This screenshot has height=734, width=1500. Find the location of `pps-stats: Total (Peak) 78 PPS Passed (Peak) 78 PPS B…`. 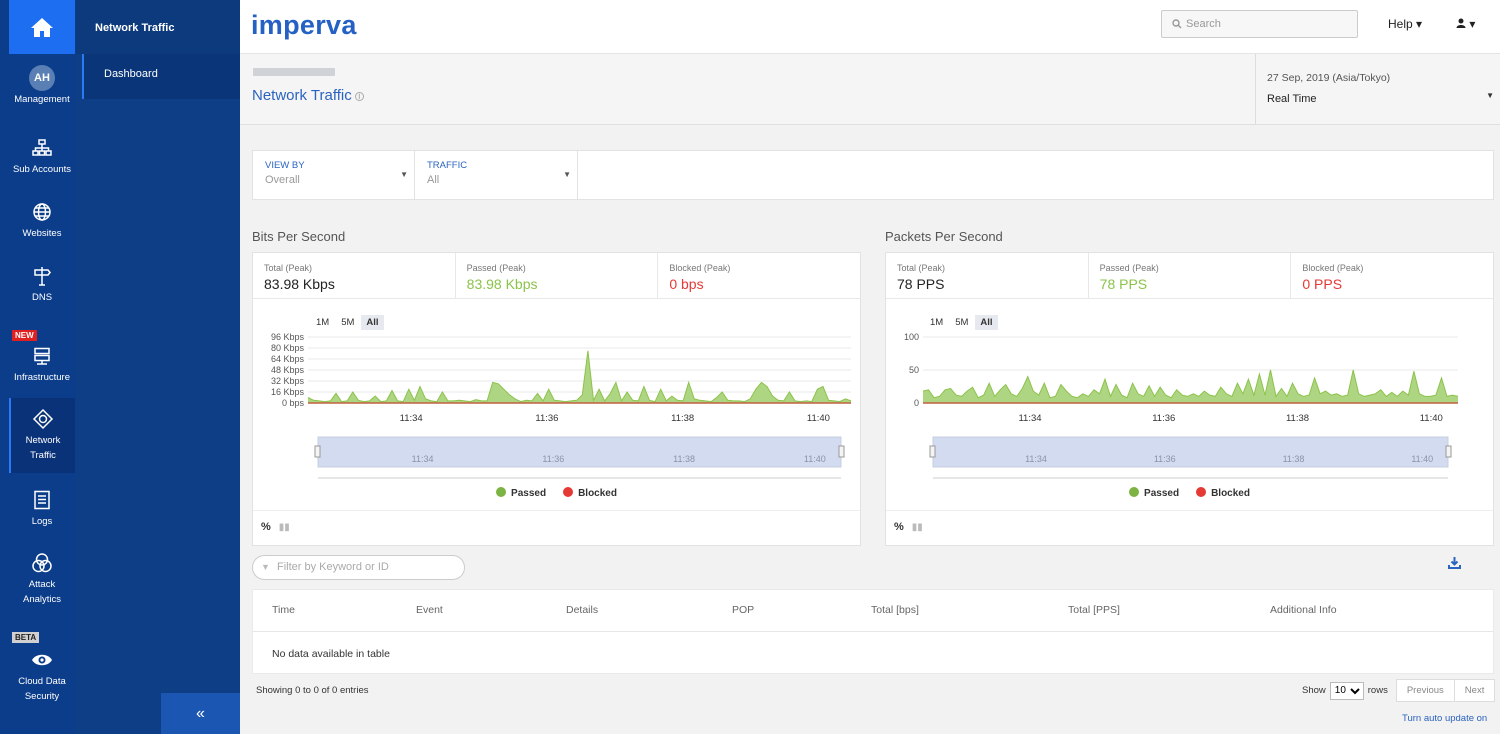

pps-stats: Total (Peak) 78 PPS Passed (Peak) 78 PPS B… is located at coordinates (1189, 276).